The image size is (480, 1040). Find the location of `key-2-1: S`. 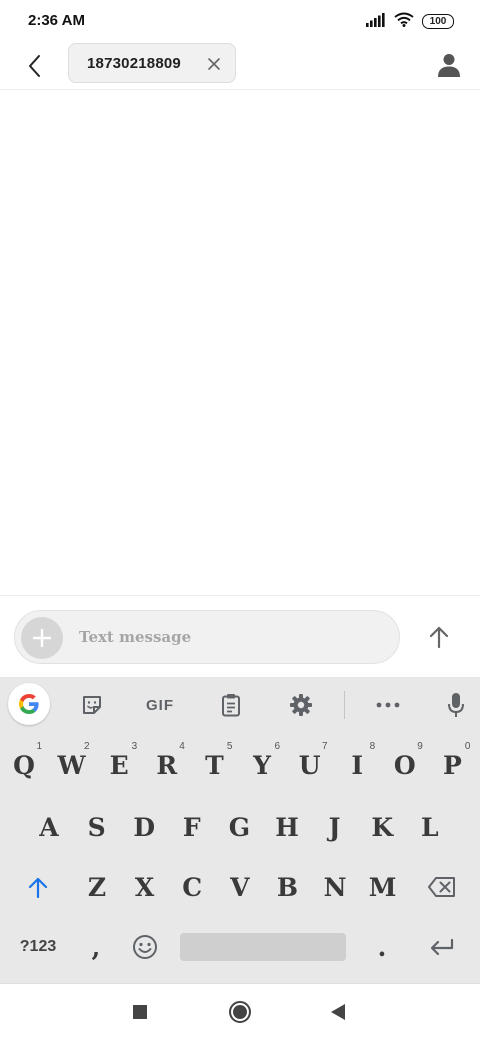

key-2-1: S is located at coordinates (97, 827).